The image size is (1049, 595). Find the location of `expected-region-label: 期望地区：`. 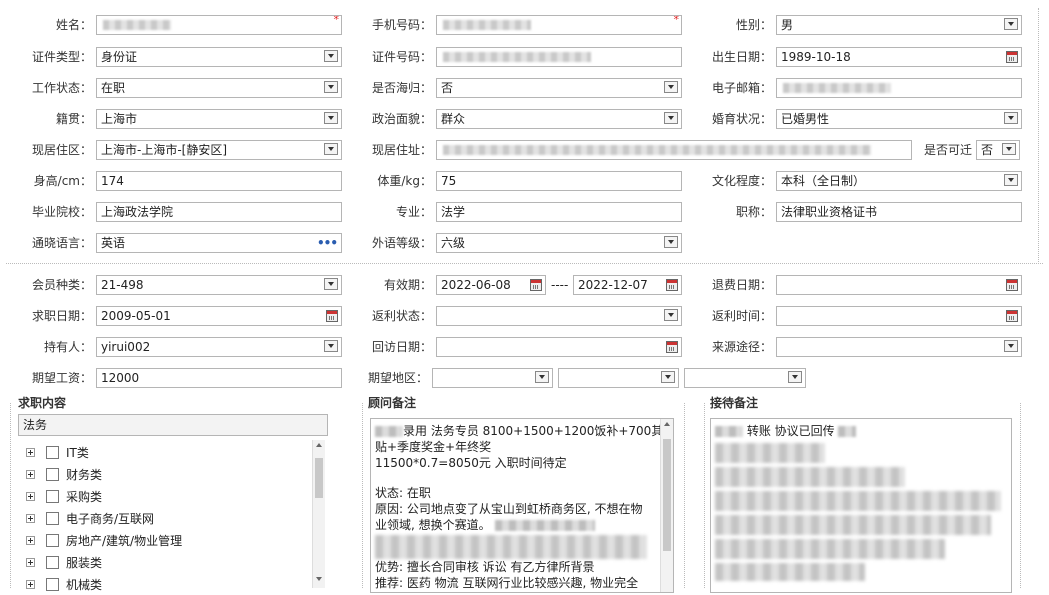

expected-region-label: 期望地区： is located at coordinates (397, 378).